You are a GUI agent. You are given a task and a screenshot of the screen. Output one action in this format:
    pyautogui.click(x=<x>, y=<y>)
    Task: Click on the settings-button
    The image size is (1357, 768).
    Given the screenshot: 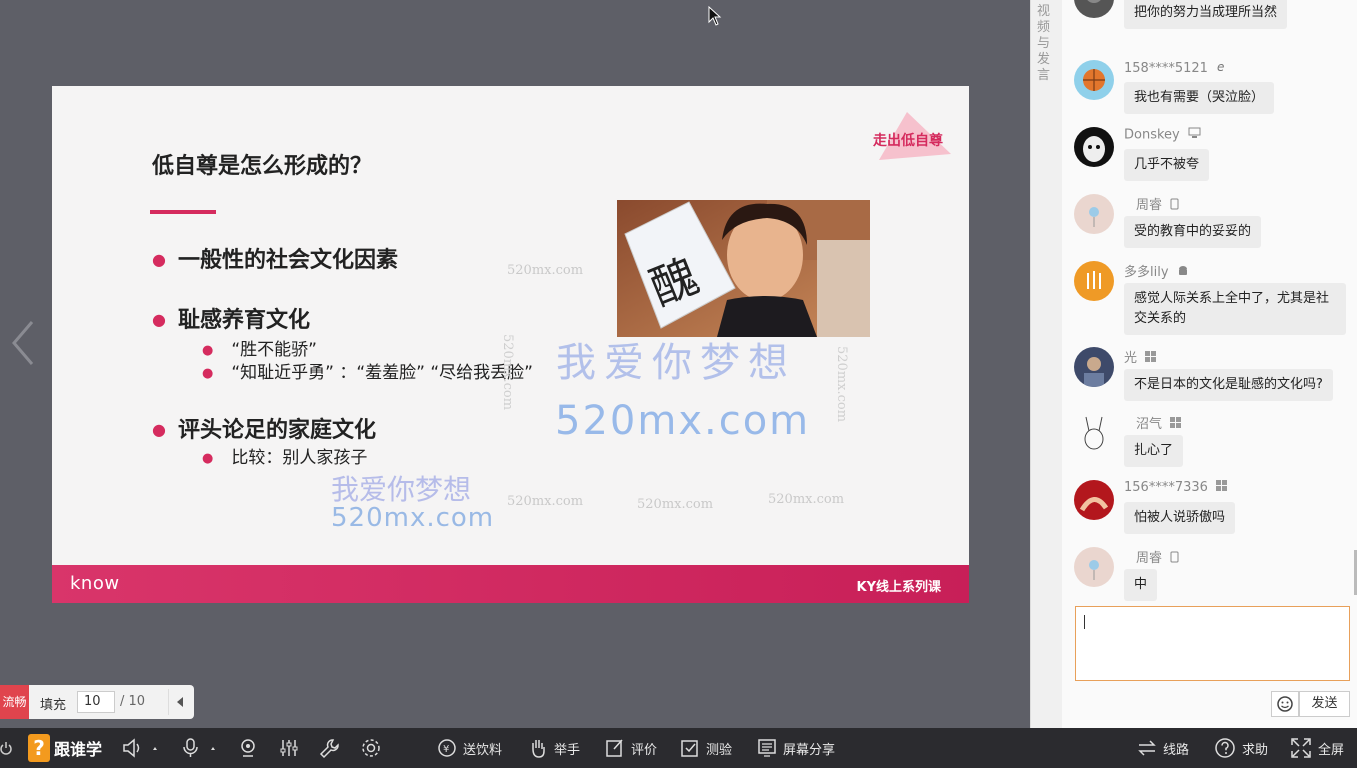 What is the action you would take?
    pyautogui.click(x=371, y=748)
    